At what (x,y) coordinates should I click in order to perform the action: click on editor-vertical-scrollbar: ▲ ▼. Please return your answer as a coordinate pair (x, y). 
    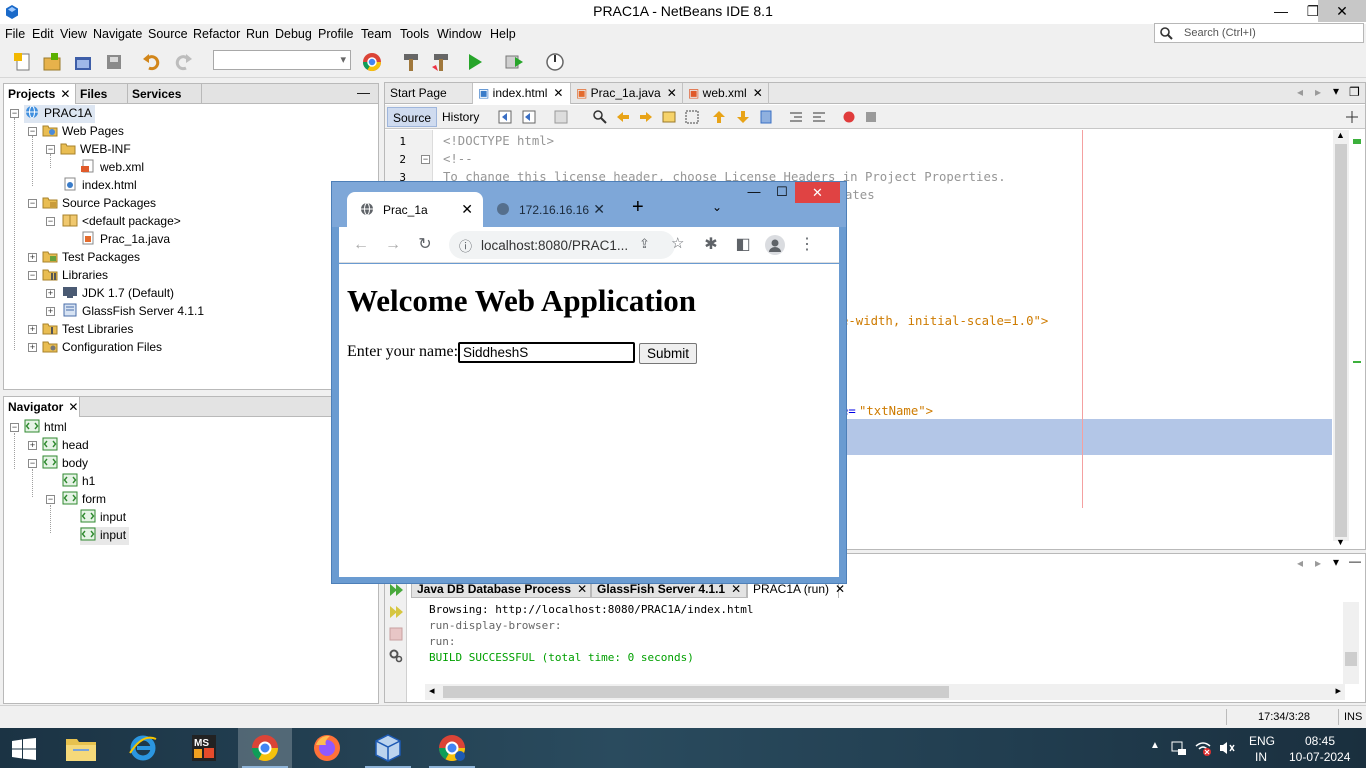
    Looking at the image, I should click on (1341, 338).